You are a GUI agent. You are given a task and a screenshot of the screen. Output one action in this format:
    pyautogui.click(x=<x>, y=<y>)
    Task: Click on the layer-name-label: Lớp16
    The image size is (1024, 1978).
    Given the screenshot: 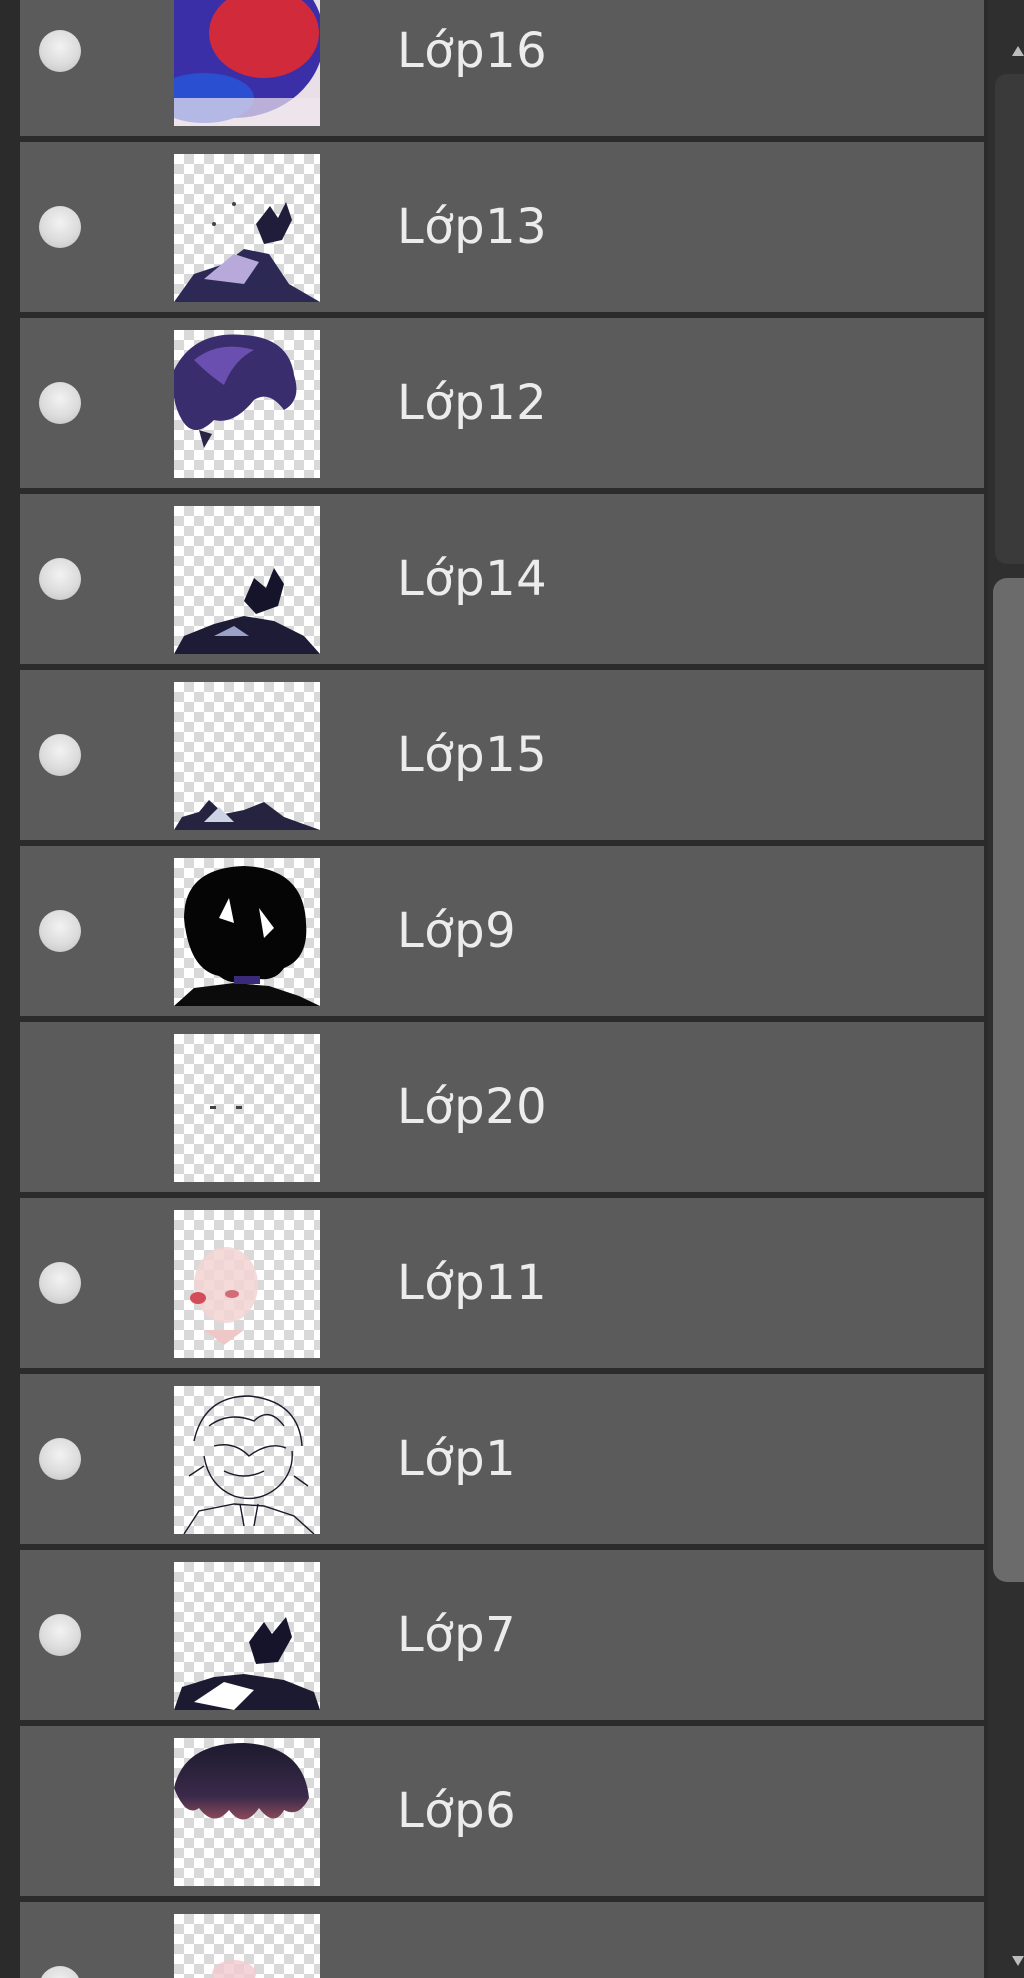 What is the action you would take?
    pyautogui.click(x=472, y=51)
    